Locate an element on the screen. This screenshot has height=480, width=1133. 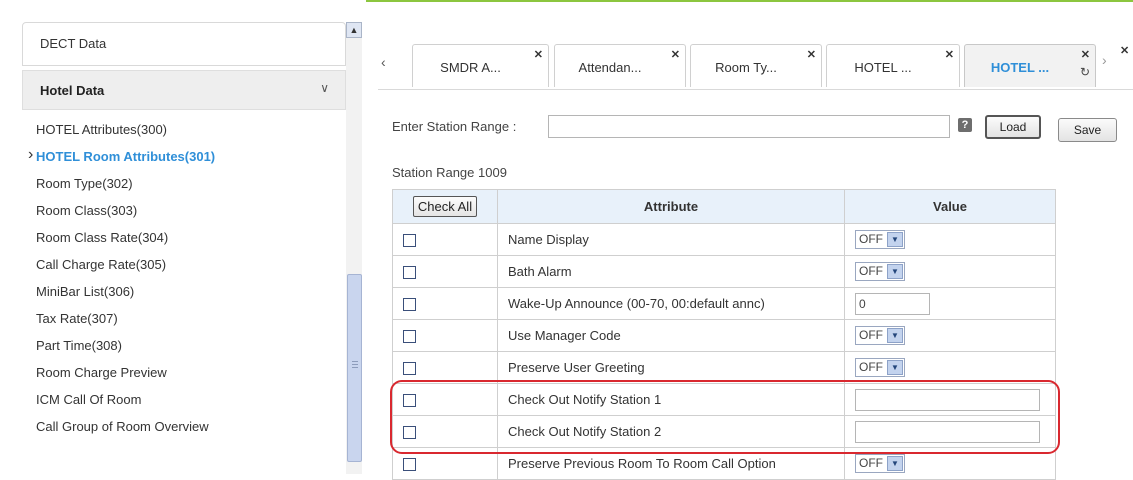
table-row: Bath Alarm OFF ▼ is located at coordinates (724, 271).